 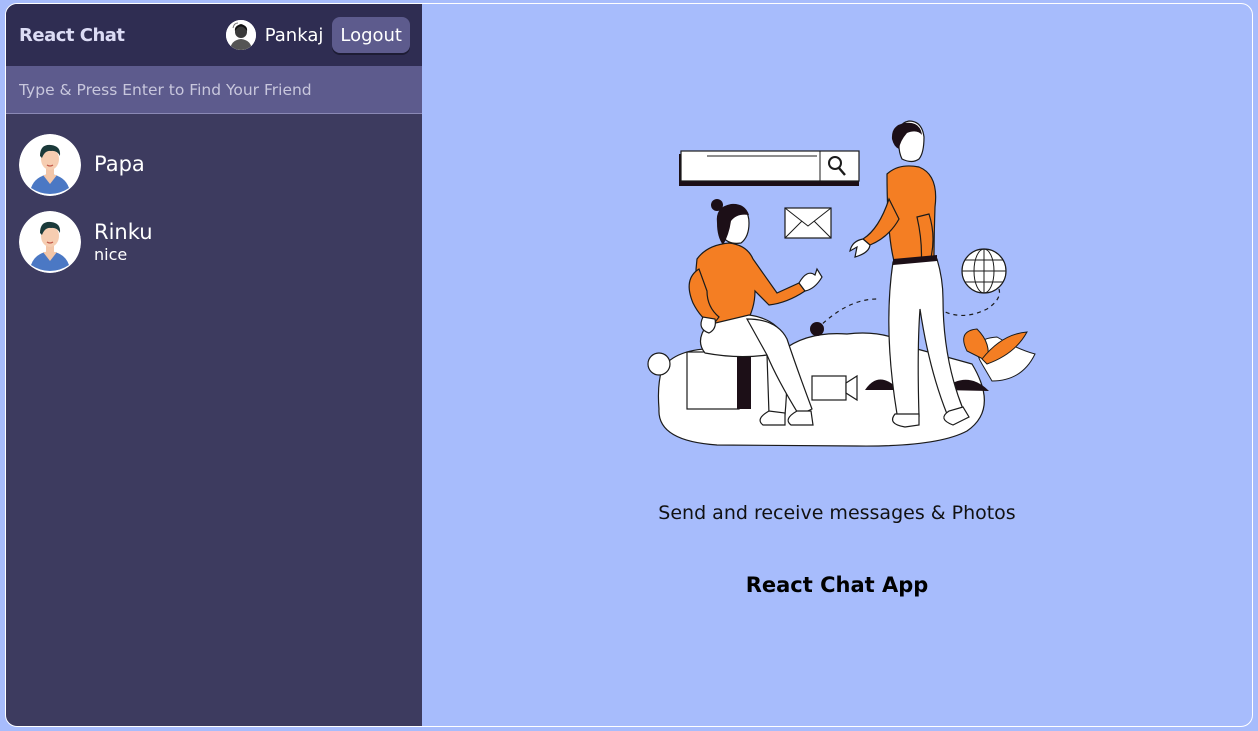 What do you see at coordinates (837, 513) in the screenshot?
I see `tagline: Send and receive messages & Photos` at bounding box center [837, 513].